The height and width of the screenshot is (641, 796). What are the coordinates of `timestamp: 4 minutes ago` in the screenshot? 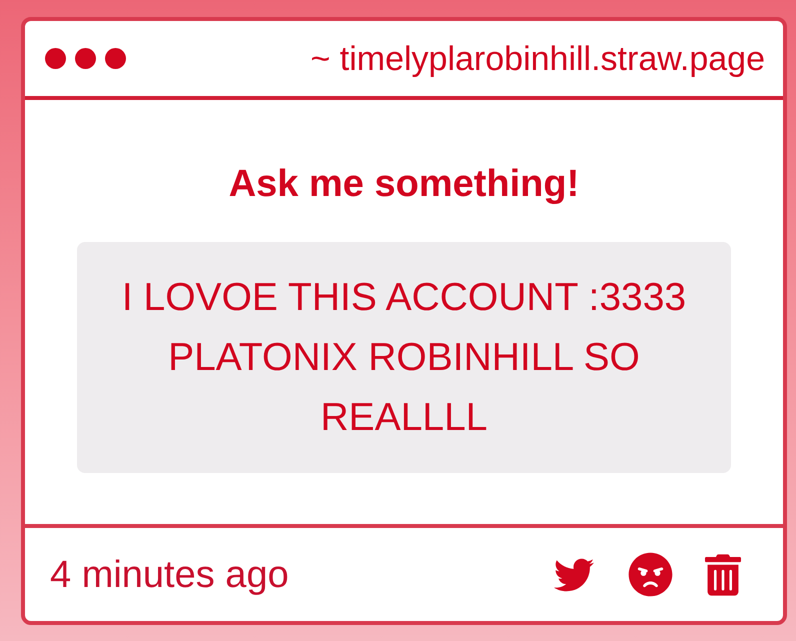 It's located at (169, 575).